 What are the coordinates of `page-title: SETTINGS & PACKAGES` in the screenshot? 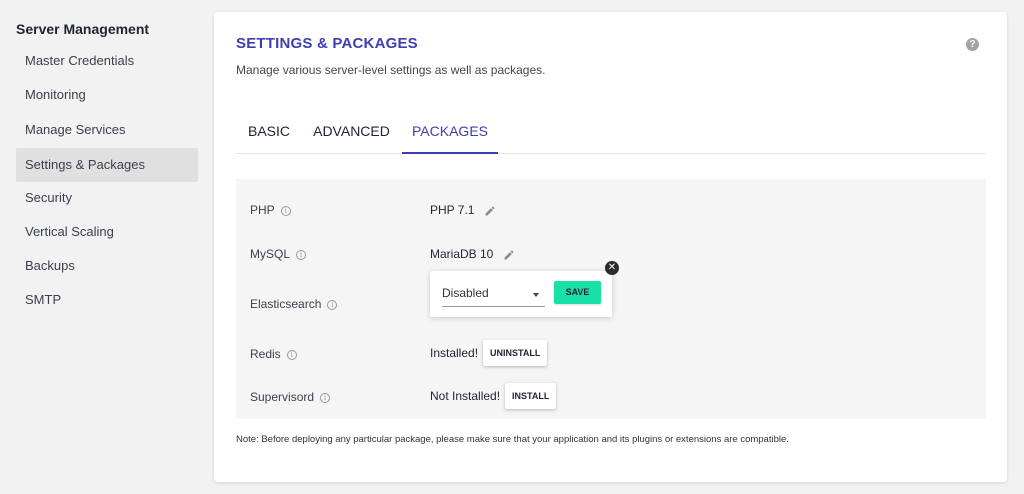 It's located at (327, 43).